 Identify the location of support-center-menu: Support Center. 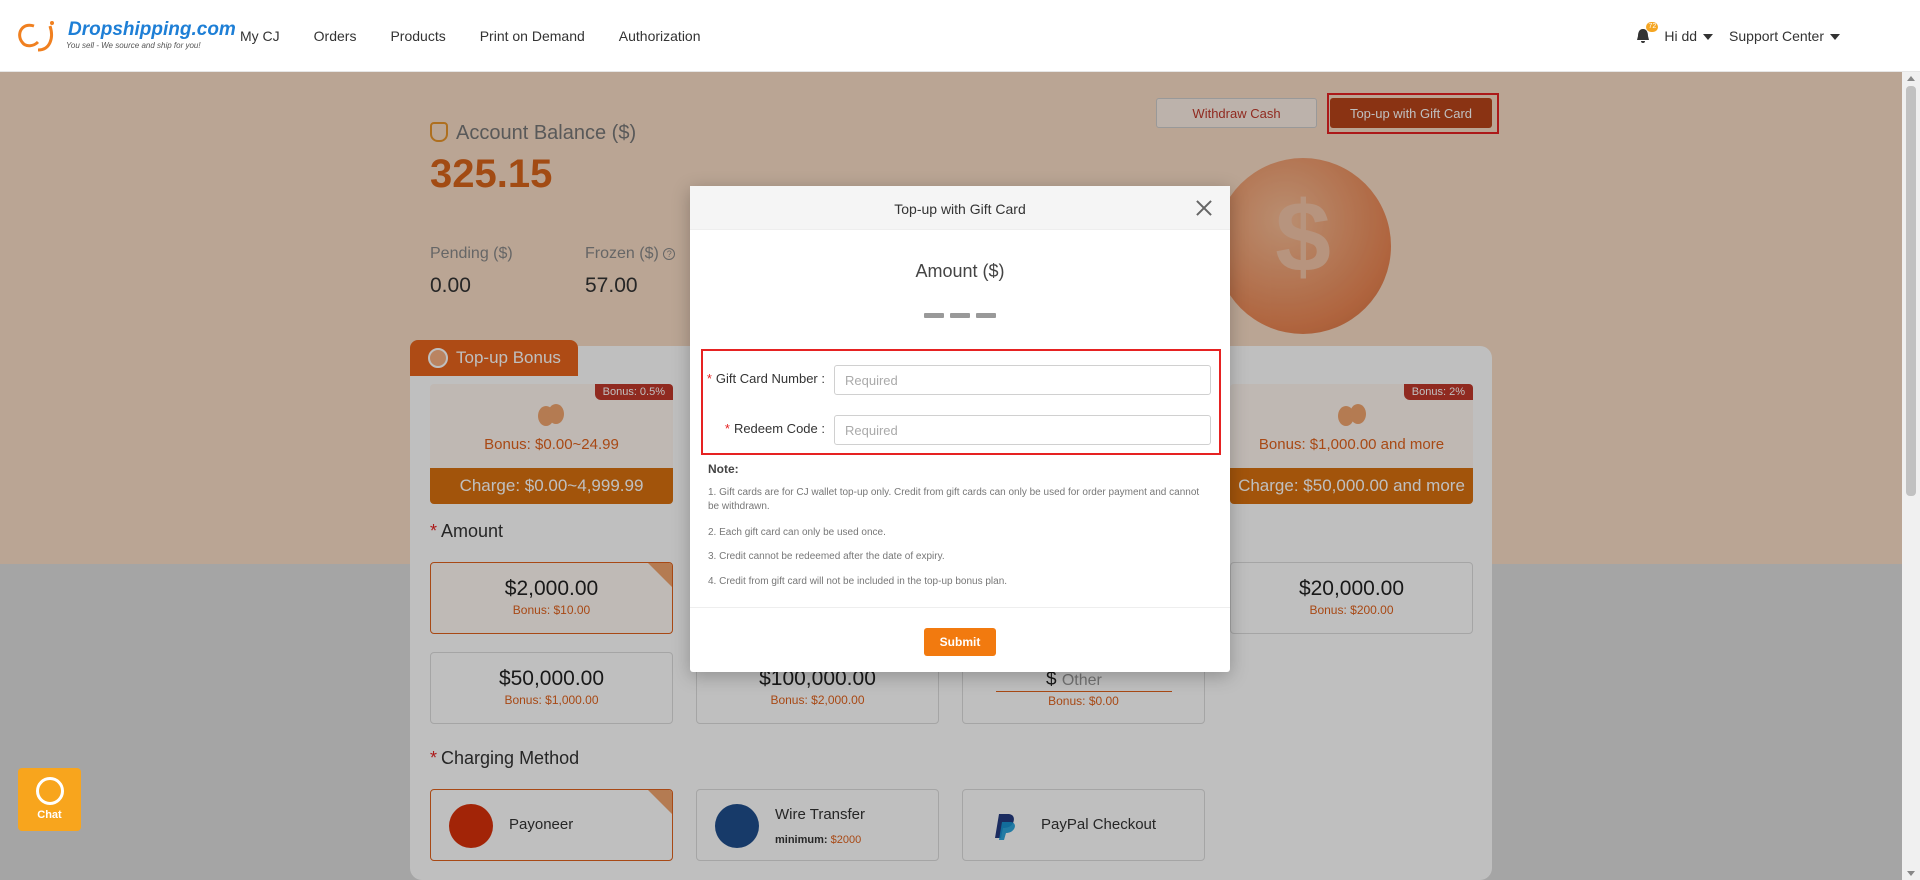
(1784, 36).